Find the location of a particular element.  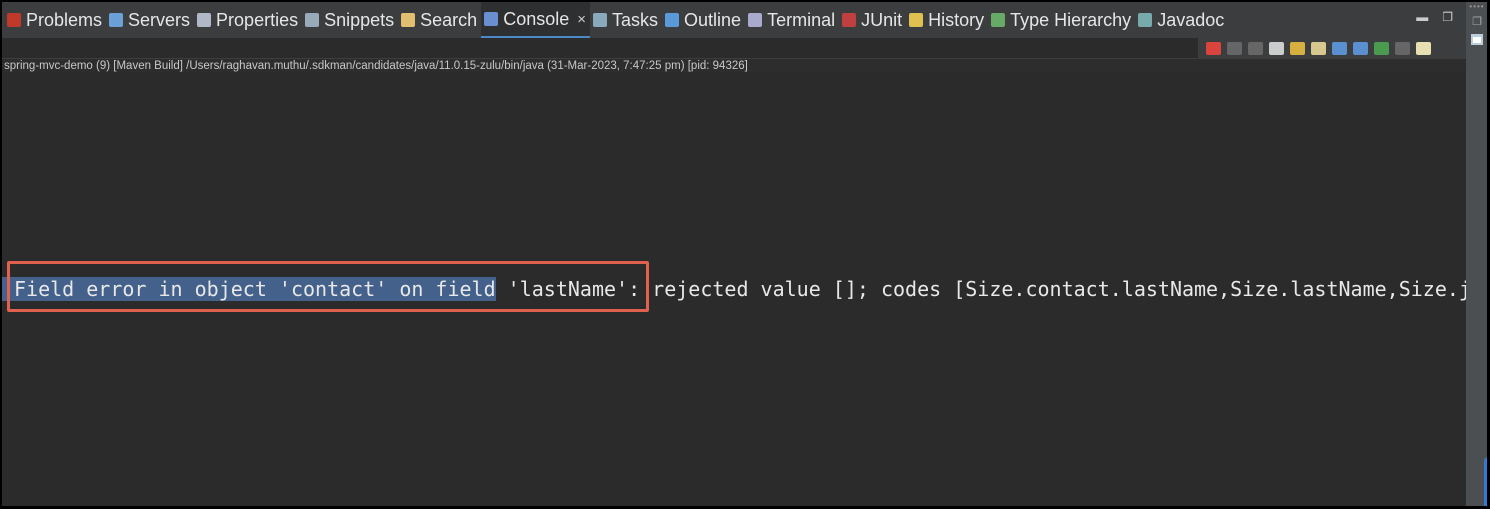

servers-icon is located at coordinates (116, 20).